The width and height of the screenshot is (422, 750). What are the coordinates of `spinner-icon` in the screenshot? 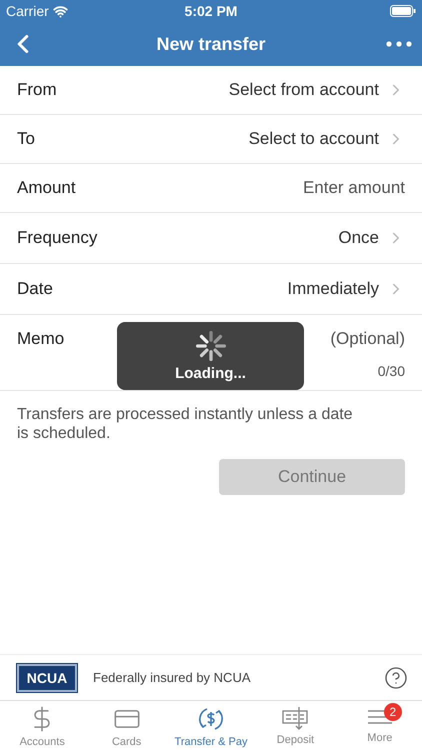 It's located at (211, 345).